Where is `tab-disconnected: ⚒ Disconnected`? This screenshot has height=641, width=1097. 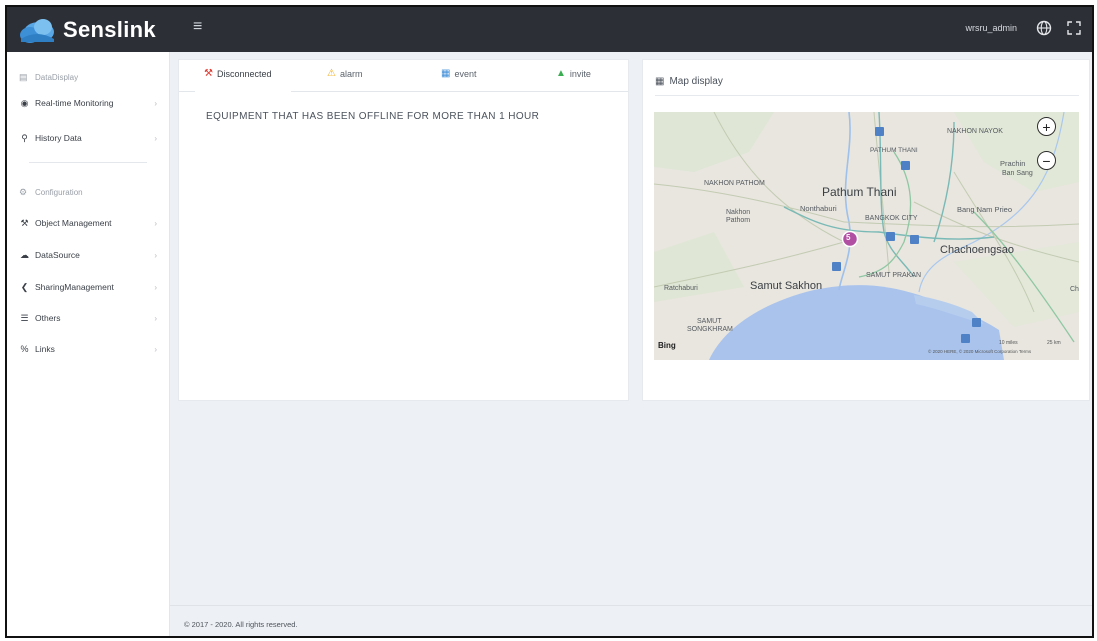
tab-disconnected: ⚒ Disconnected is located at coordinates (238, 73).